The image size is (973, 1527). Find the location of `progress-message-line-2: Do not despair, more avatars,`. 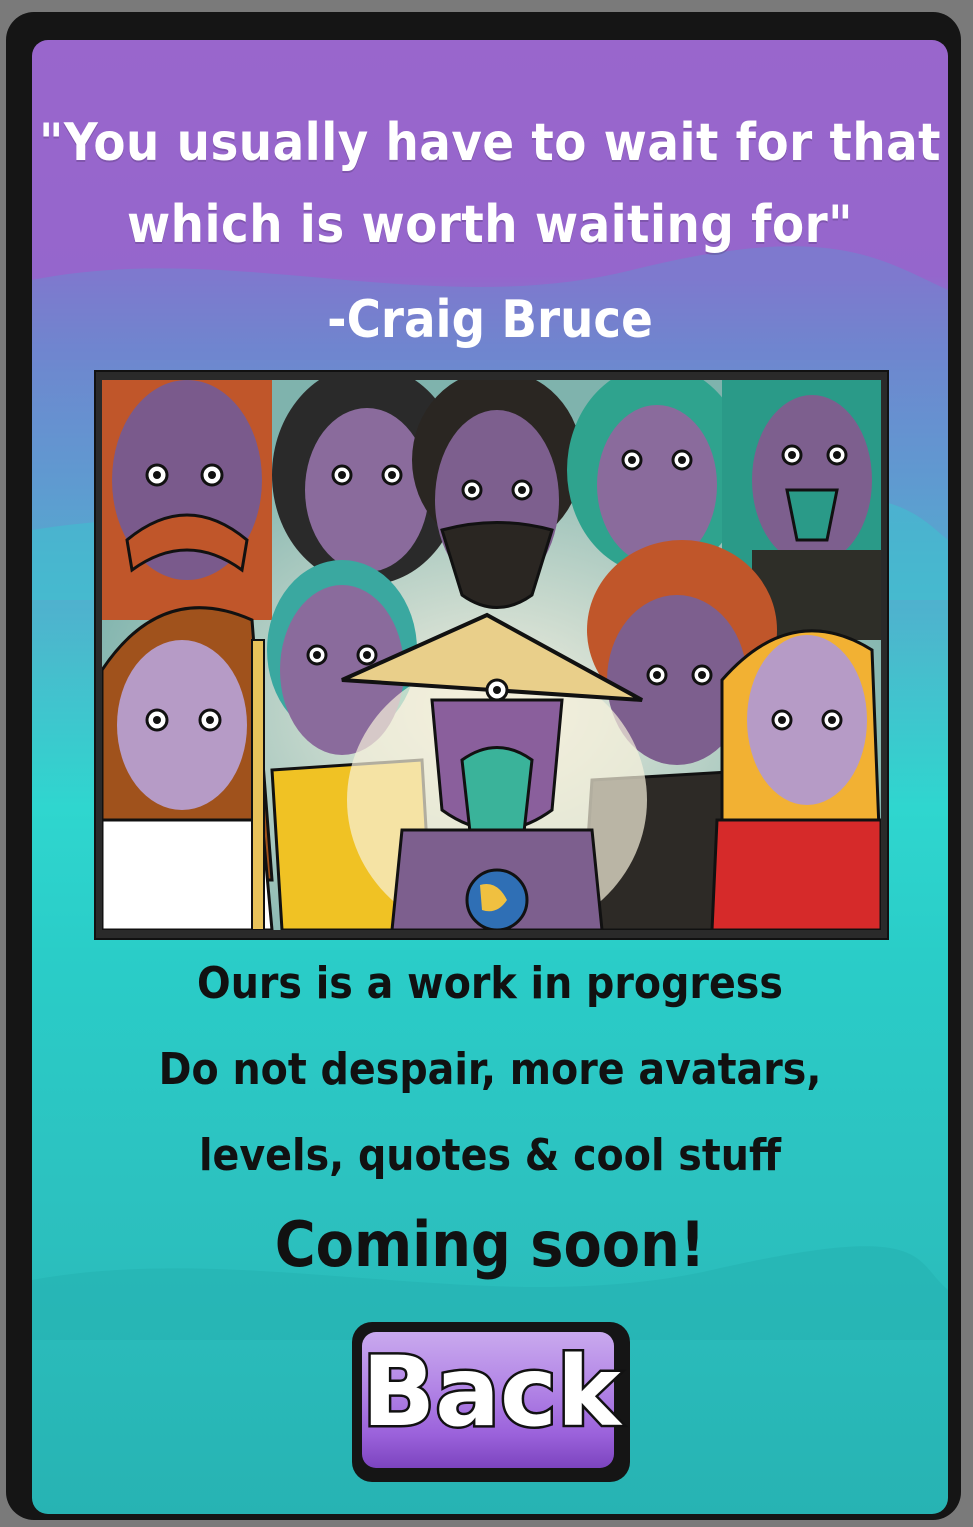

progress-message-line-2: Do not despair, more avatars, is located at coordinates (490, 1069).